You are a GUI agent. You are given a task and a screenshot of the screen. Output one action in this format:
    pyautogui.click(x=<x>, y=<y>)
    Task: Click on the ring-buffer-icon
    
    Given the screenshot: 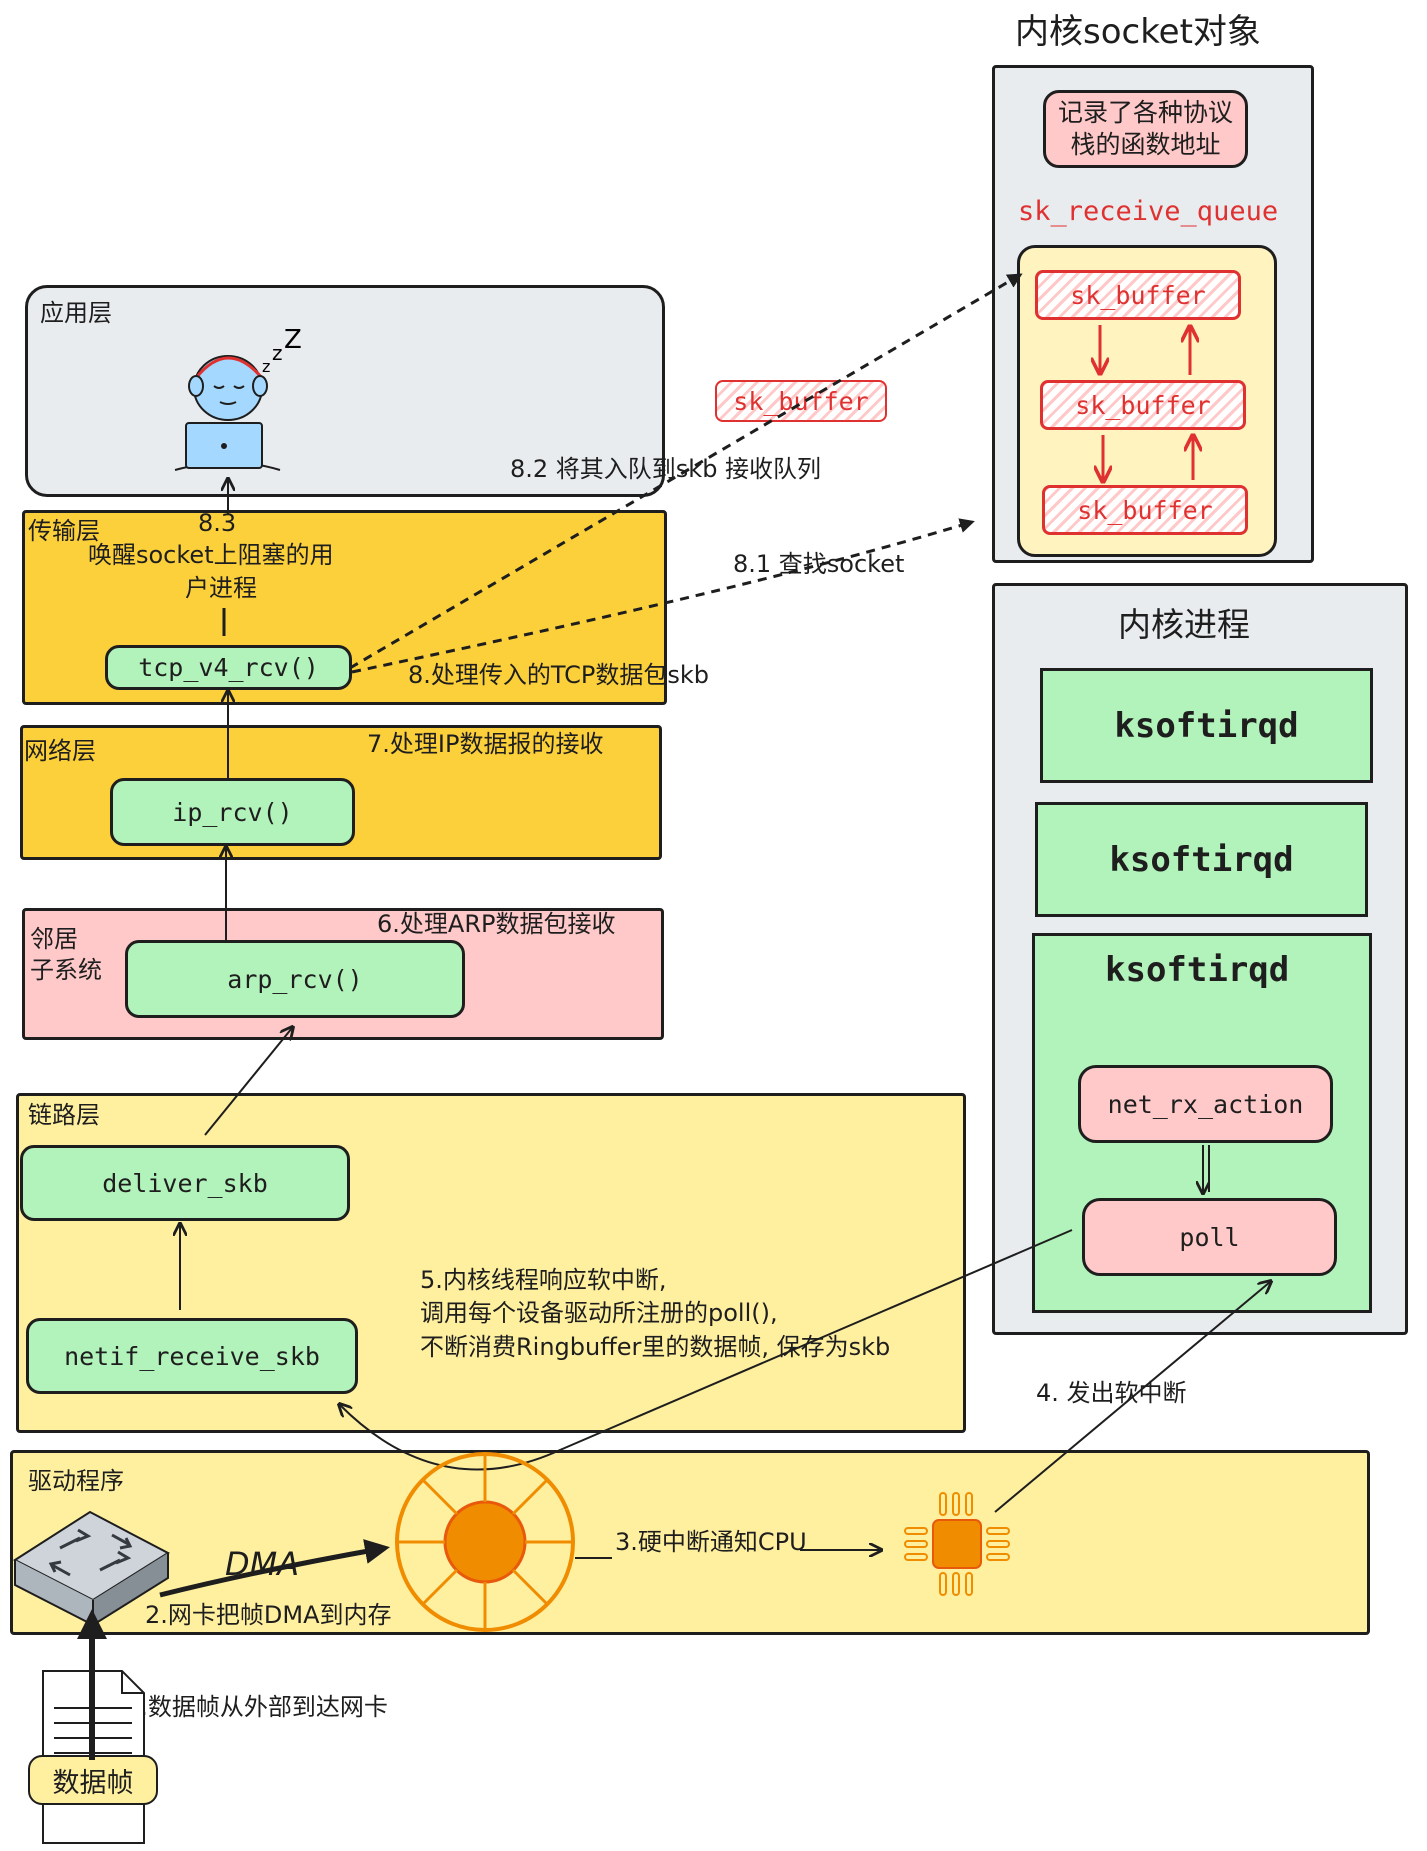 What is the action you would take?
    pyautogui.click(x=485, y=1542)
    